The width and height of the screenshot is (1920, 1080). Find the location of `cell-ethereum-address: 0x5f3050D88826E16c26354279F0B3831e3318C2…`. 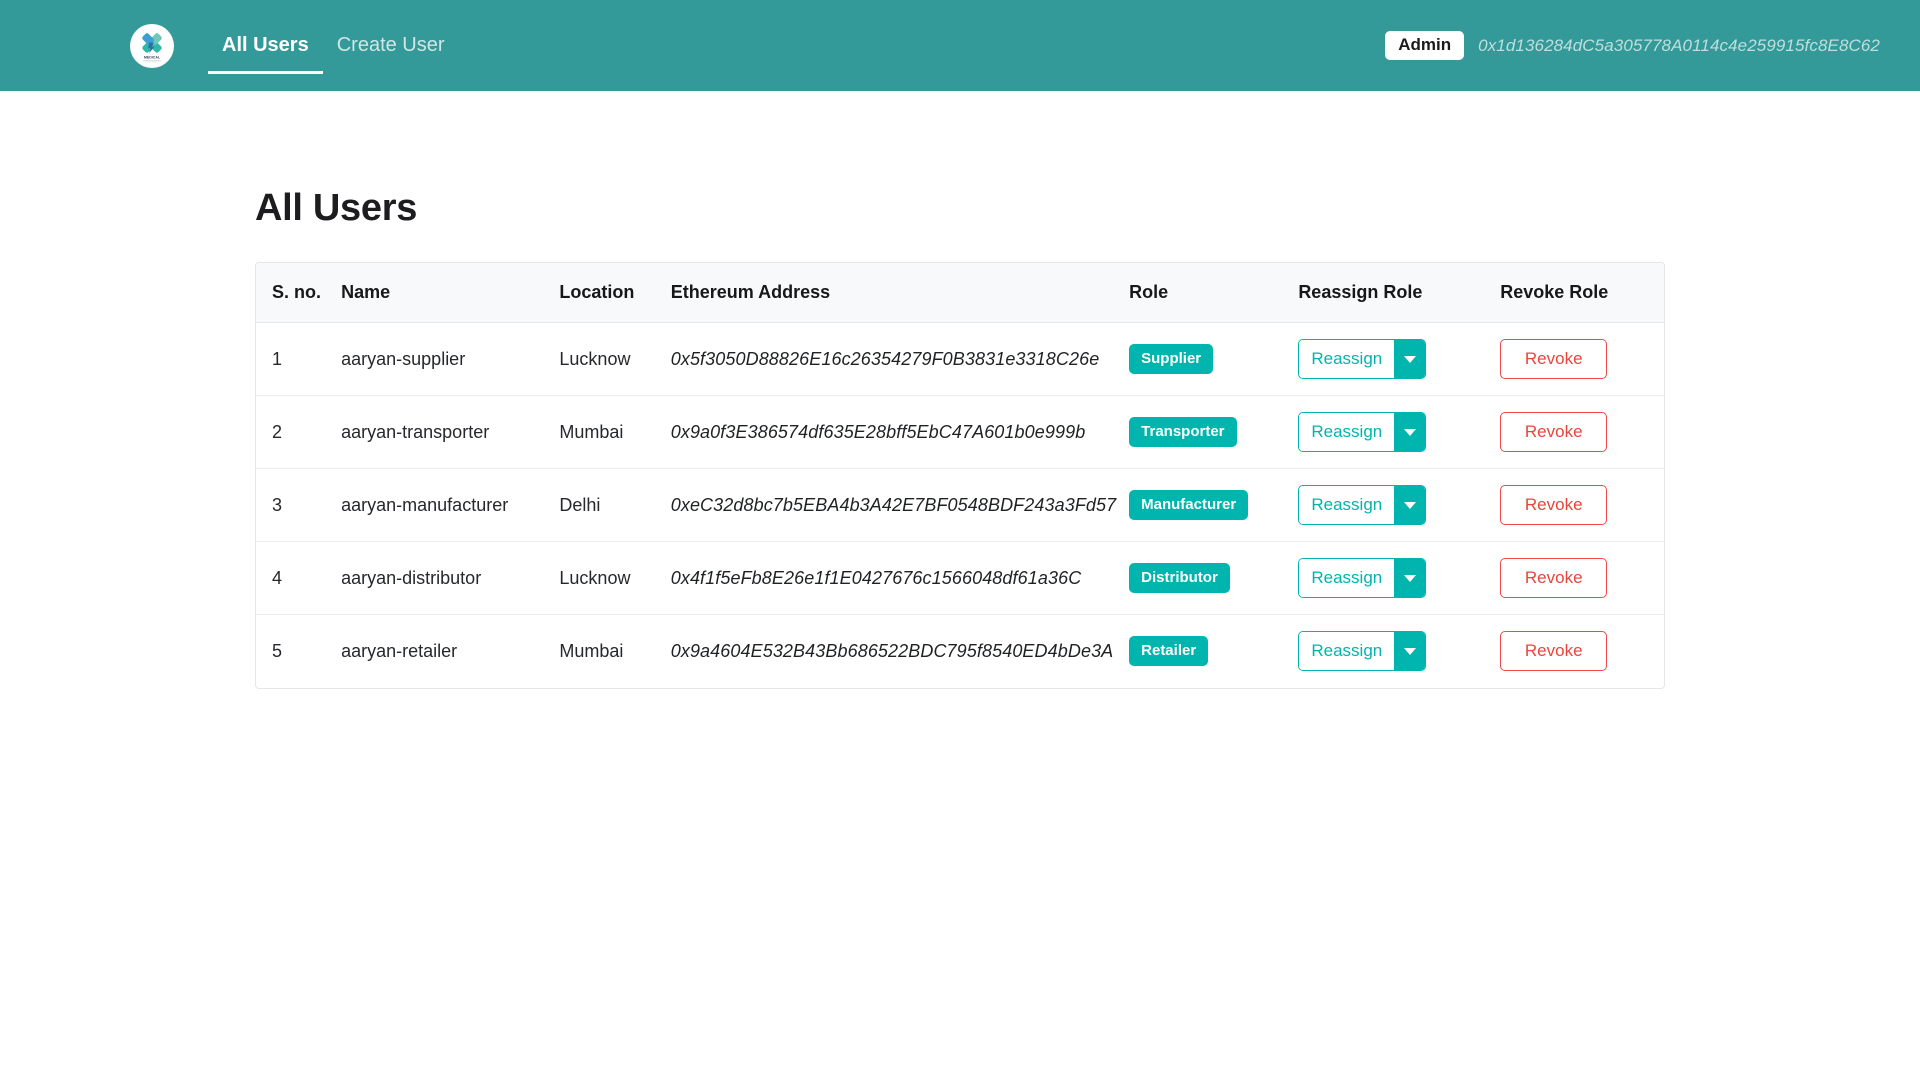

cell-ethereum-address: 0x5f3050D88826E16c26354279F0B3831e3318C2… is located at coordinates (885, 358).